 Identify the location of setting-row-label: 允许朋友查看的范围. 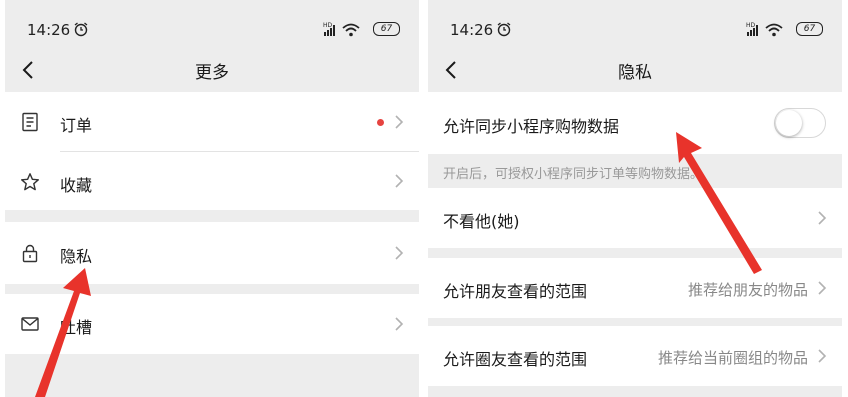
(515, 291).